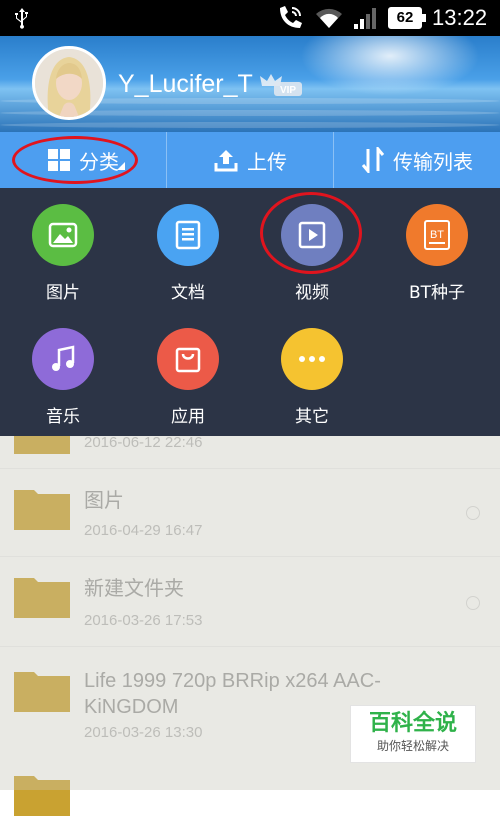  What do you see at coordinates (373, 160) in the screenshot?
I see `transfer-arrows-icon` at bounding box center [373, 160].